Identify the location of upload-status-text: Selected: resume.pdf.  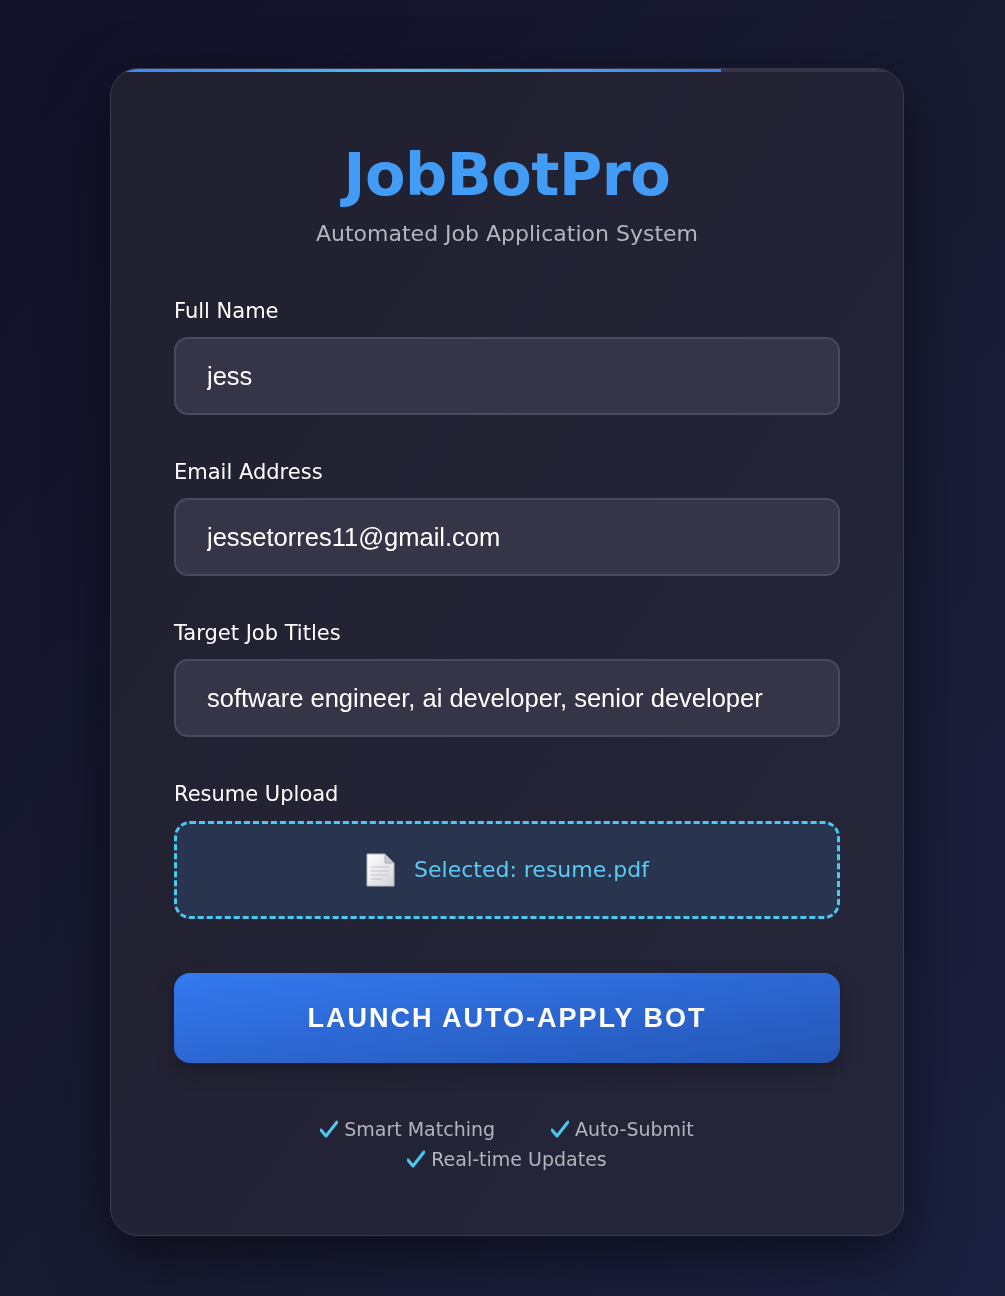
(531, 870).